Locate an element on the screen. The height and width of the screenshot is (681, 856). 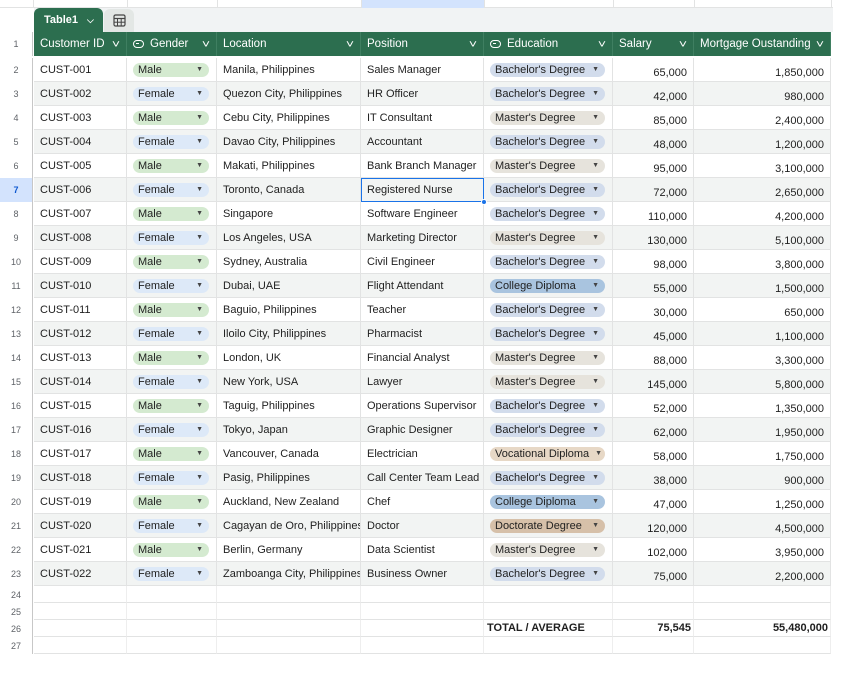
cell-mortgage: 1,200,000 is located at coordinates (762, 142).